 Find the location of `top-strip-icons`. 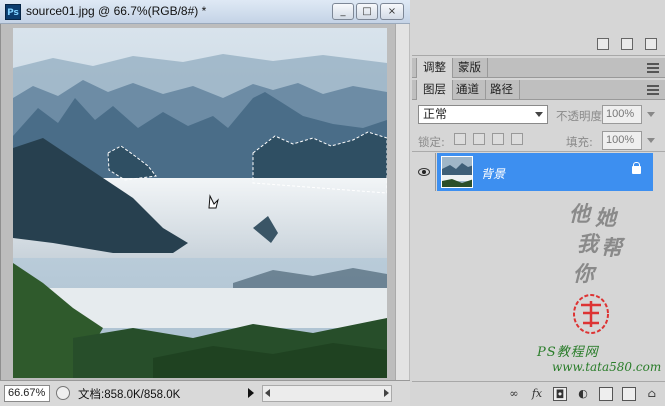

top-strip-icons is located at coordinates (627, 44).